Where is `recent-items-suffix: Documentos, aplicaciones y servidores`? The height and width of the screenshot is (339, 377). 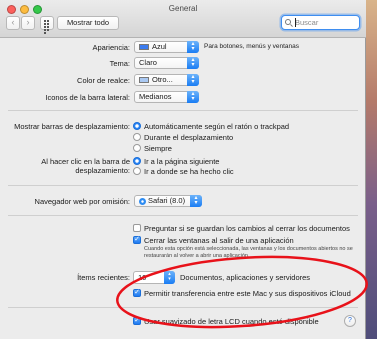 recent-items-suffix: Documentos, aplicaciones y servidores is located at coordinates (245, 277).